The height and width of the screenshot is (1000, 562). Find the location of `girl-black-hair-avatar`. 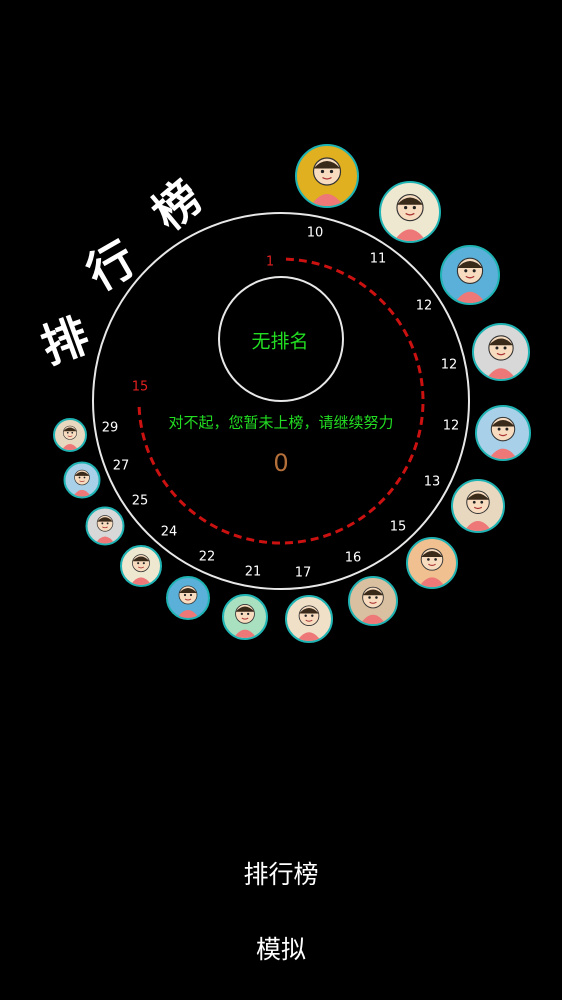

girl-black-hair-avatar is located at coordinates (478, 506).